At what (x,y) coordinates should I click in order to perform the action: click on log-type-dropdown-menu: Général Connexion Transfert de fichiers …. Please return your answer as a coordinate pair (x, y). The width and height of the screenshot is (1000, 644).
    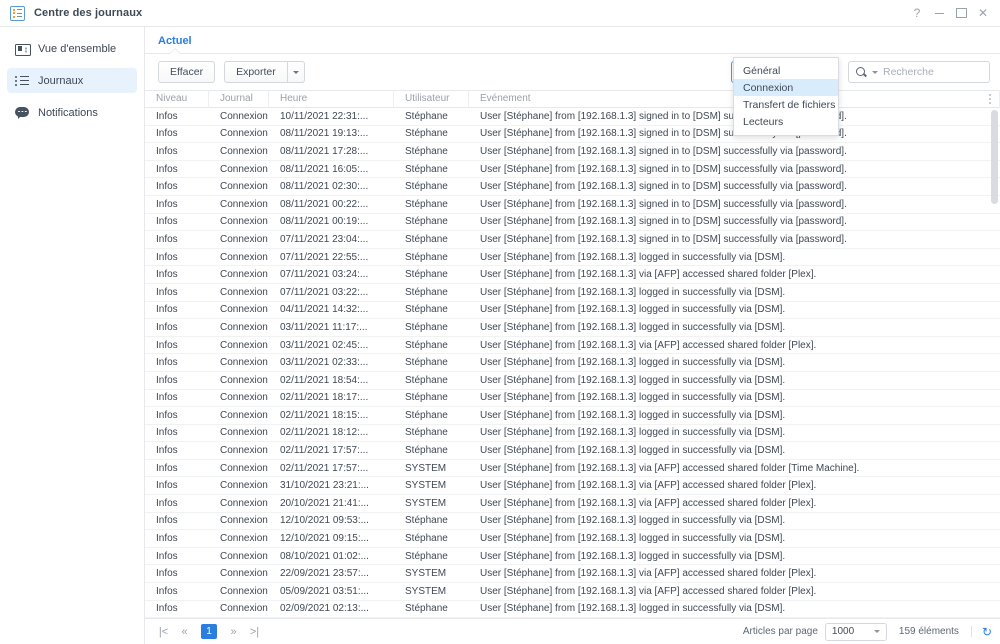
    Looking at the image, I should click on (786, 96).